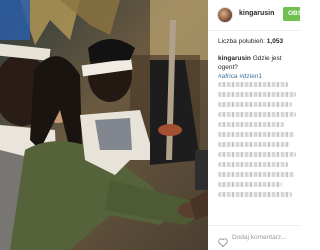  What do you see at coordinates (241, 41) in the screenshot?
I see `likes-label: Liczba polubień:` at bounding box center [241, 41].